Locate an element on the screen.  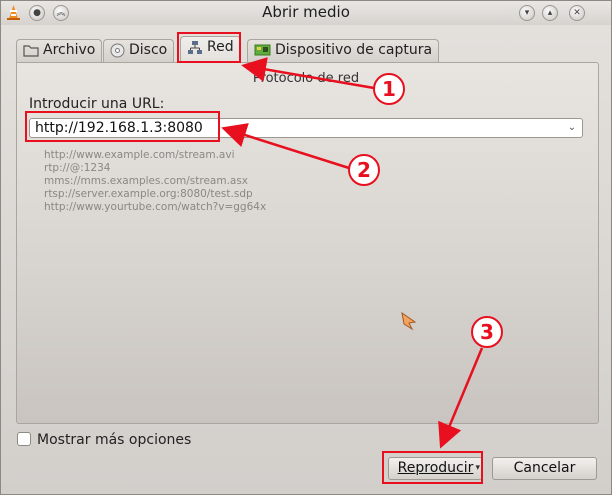
step-badge-1: 1 is located at coordinates (389, 89).